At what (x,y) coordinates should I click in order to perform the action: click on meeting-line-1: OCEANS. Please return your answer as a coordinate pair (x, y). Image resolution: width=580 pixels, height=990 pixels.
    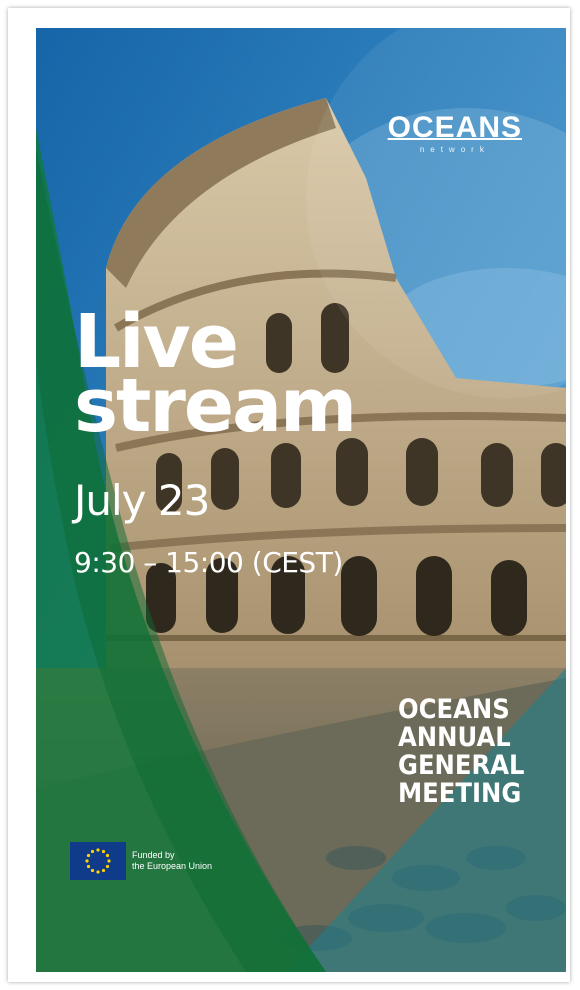
    Looking at the image, I should click on (454, 709).